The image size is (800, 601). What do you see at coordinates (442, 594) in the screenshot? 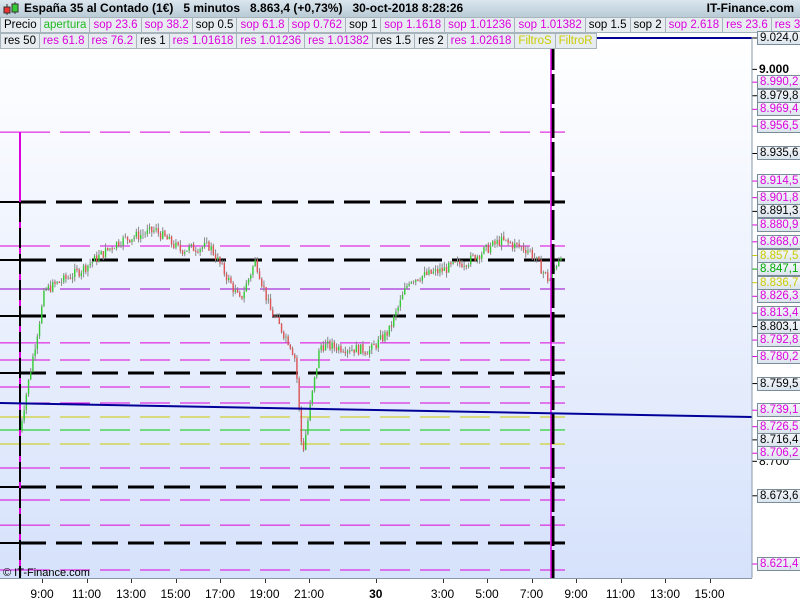
I see `time-label: 3:00` at bounding box center [442, 594].